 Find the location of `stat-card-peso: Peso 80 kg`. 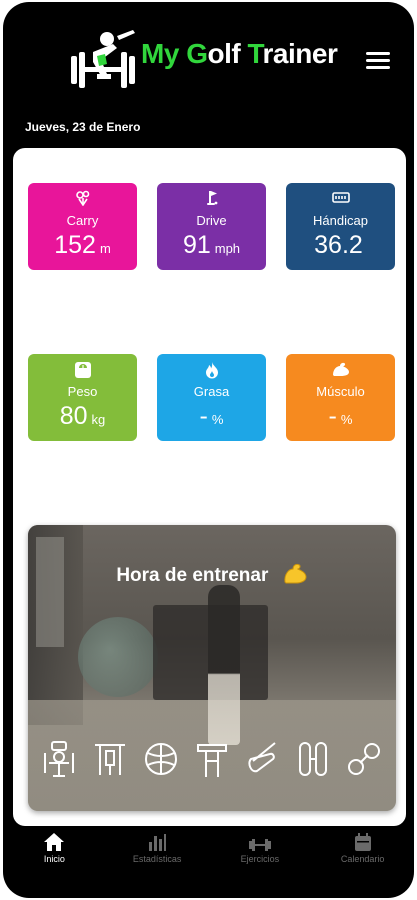

stat-card-peso: Peso 80 kg is located at coordinates (82, 397).